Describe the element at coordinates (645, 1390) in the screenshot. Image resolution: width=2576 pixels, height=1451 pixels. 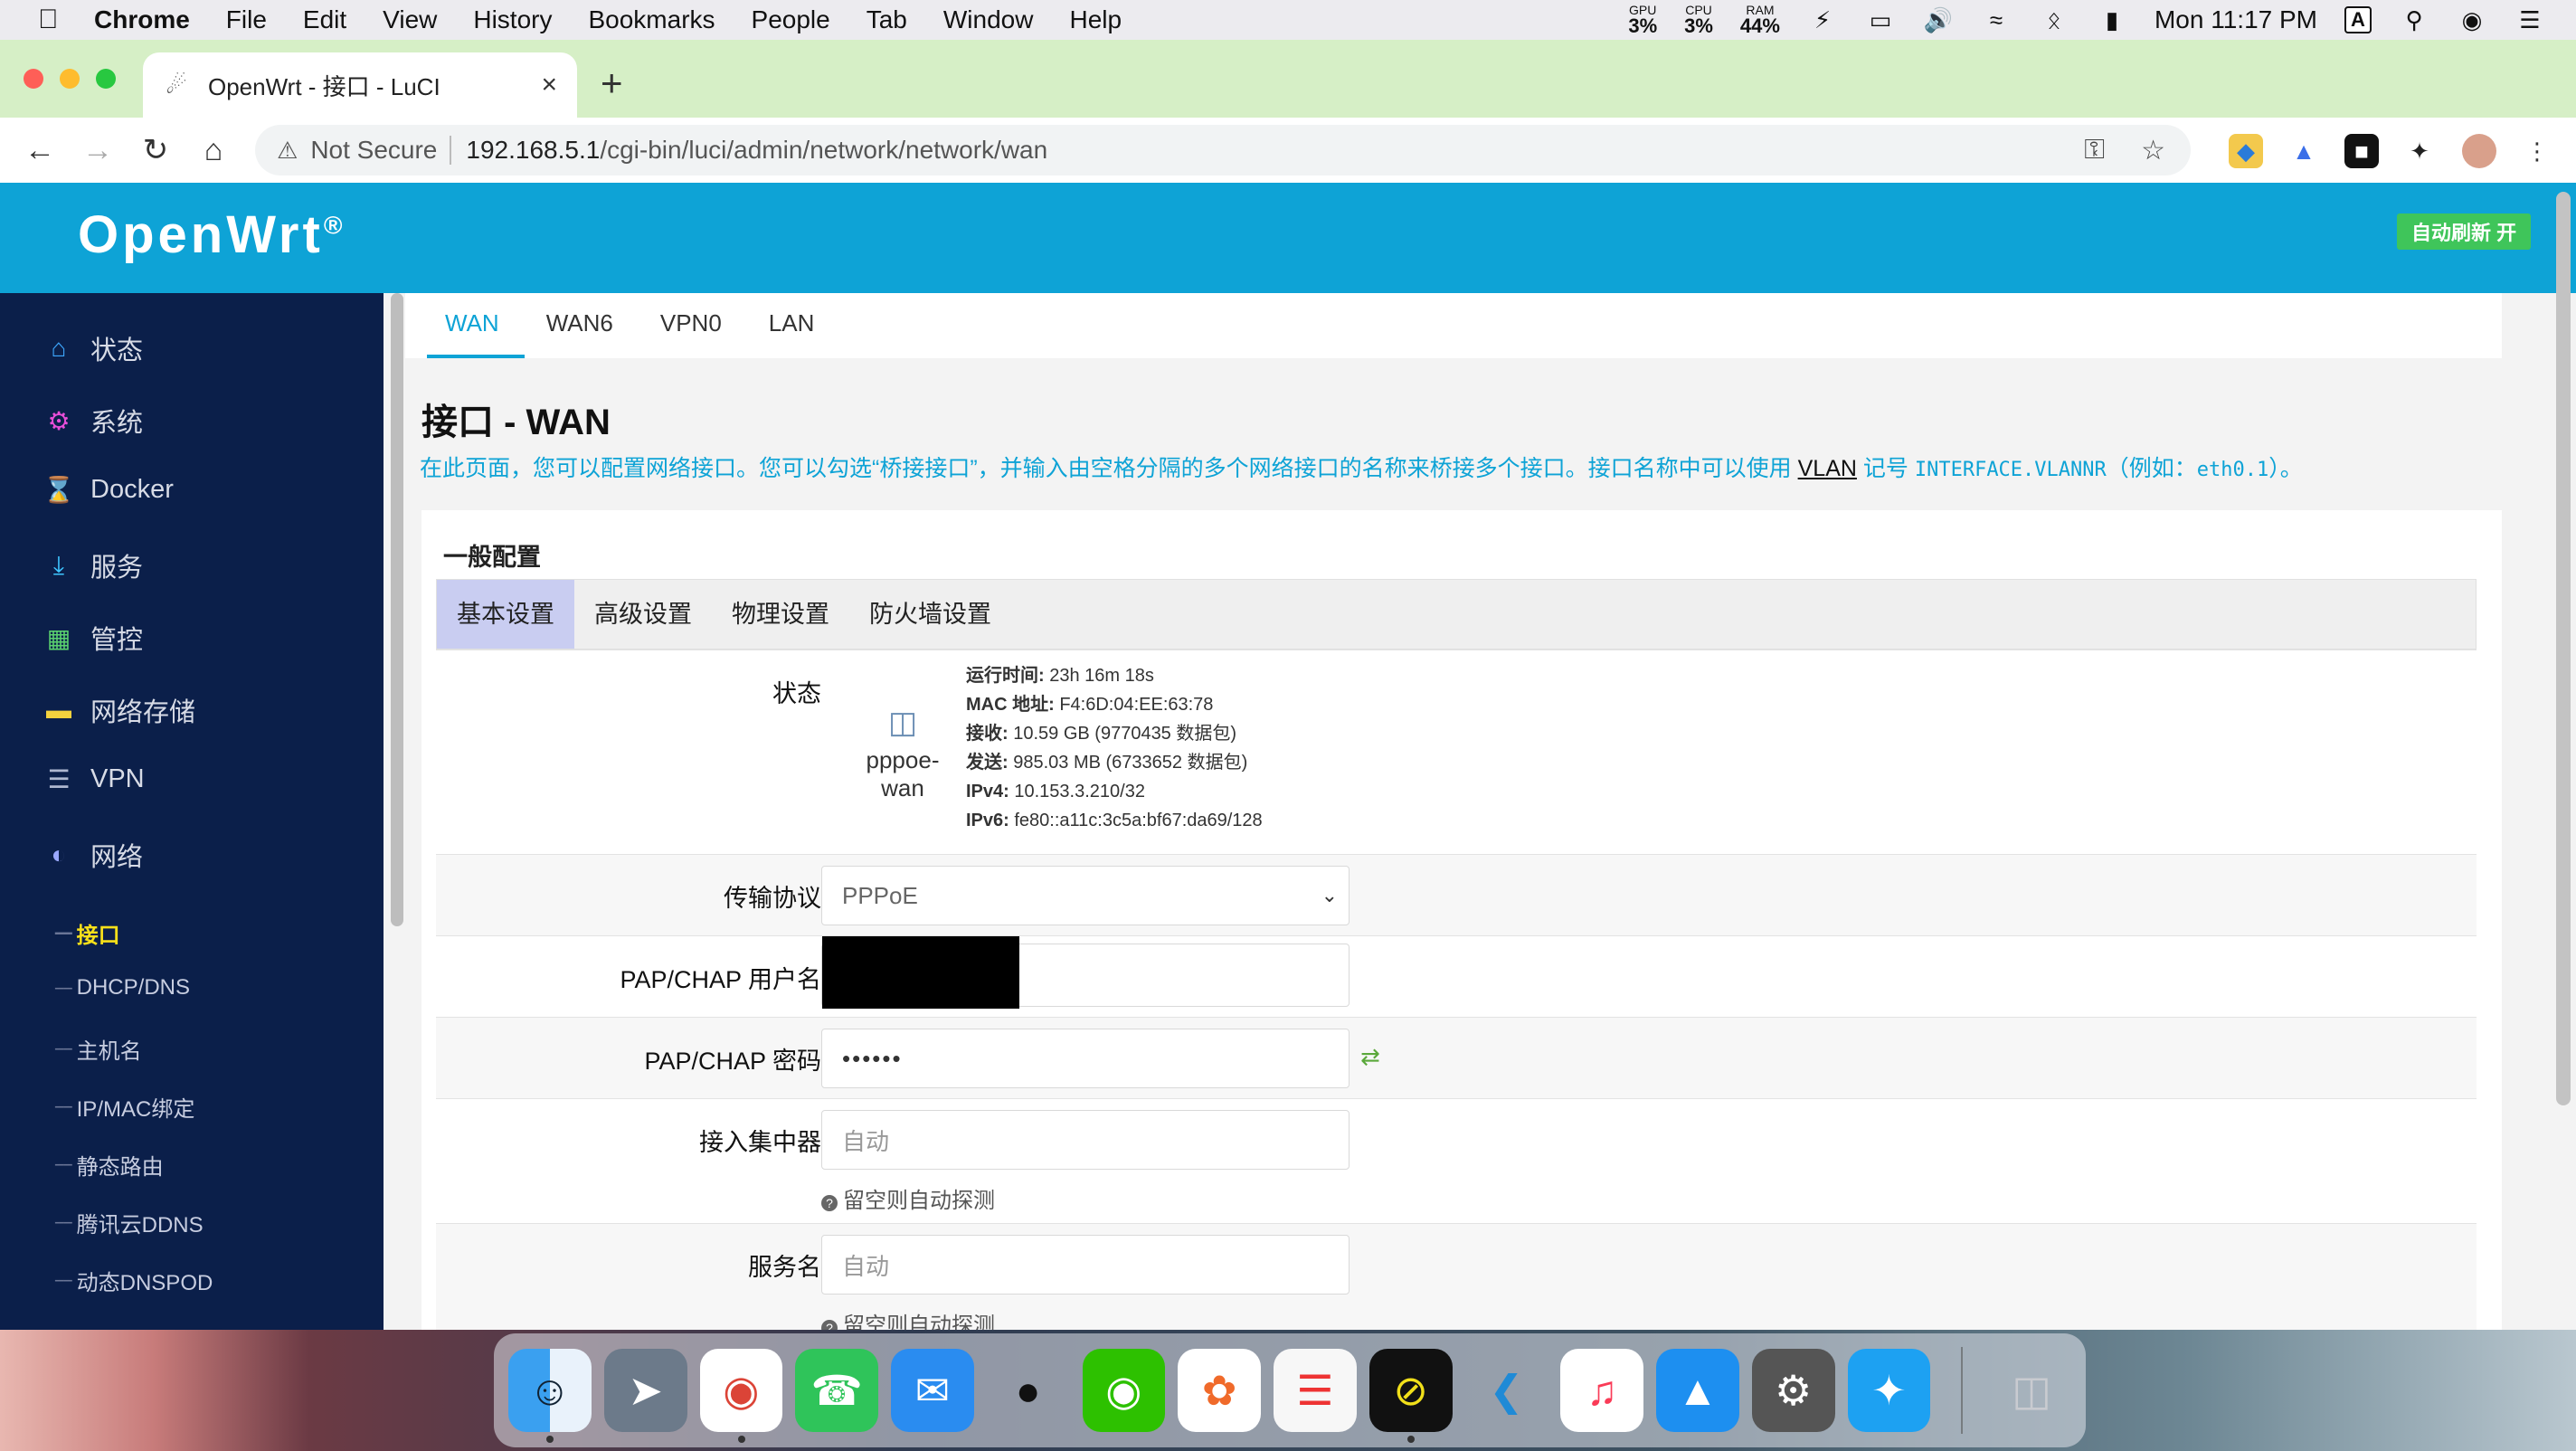
I see `launchpad-icon: ➤` at that location.